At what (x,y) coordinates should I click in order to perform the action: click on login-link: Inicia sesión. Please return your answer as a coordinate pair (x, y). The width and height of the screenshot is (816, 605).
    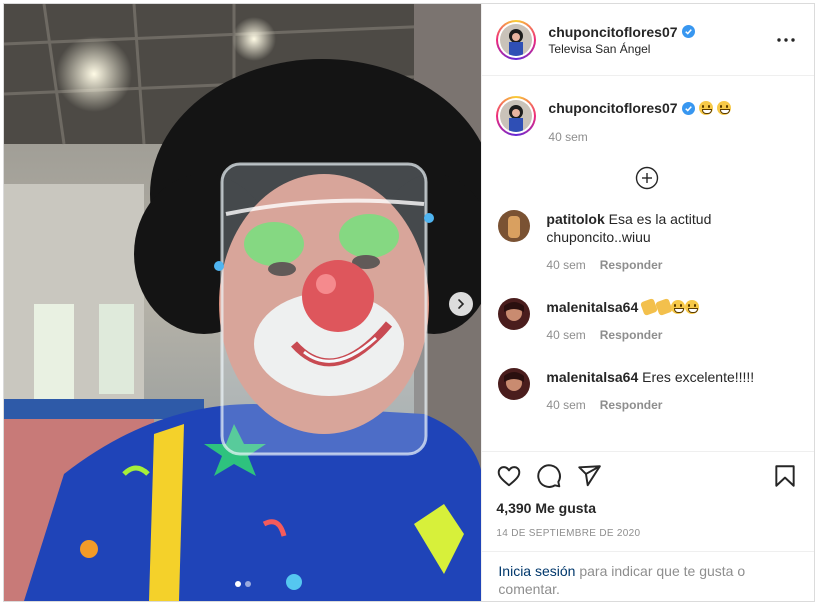
    Looking at the image, I should click on (536, 571).